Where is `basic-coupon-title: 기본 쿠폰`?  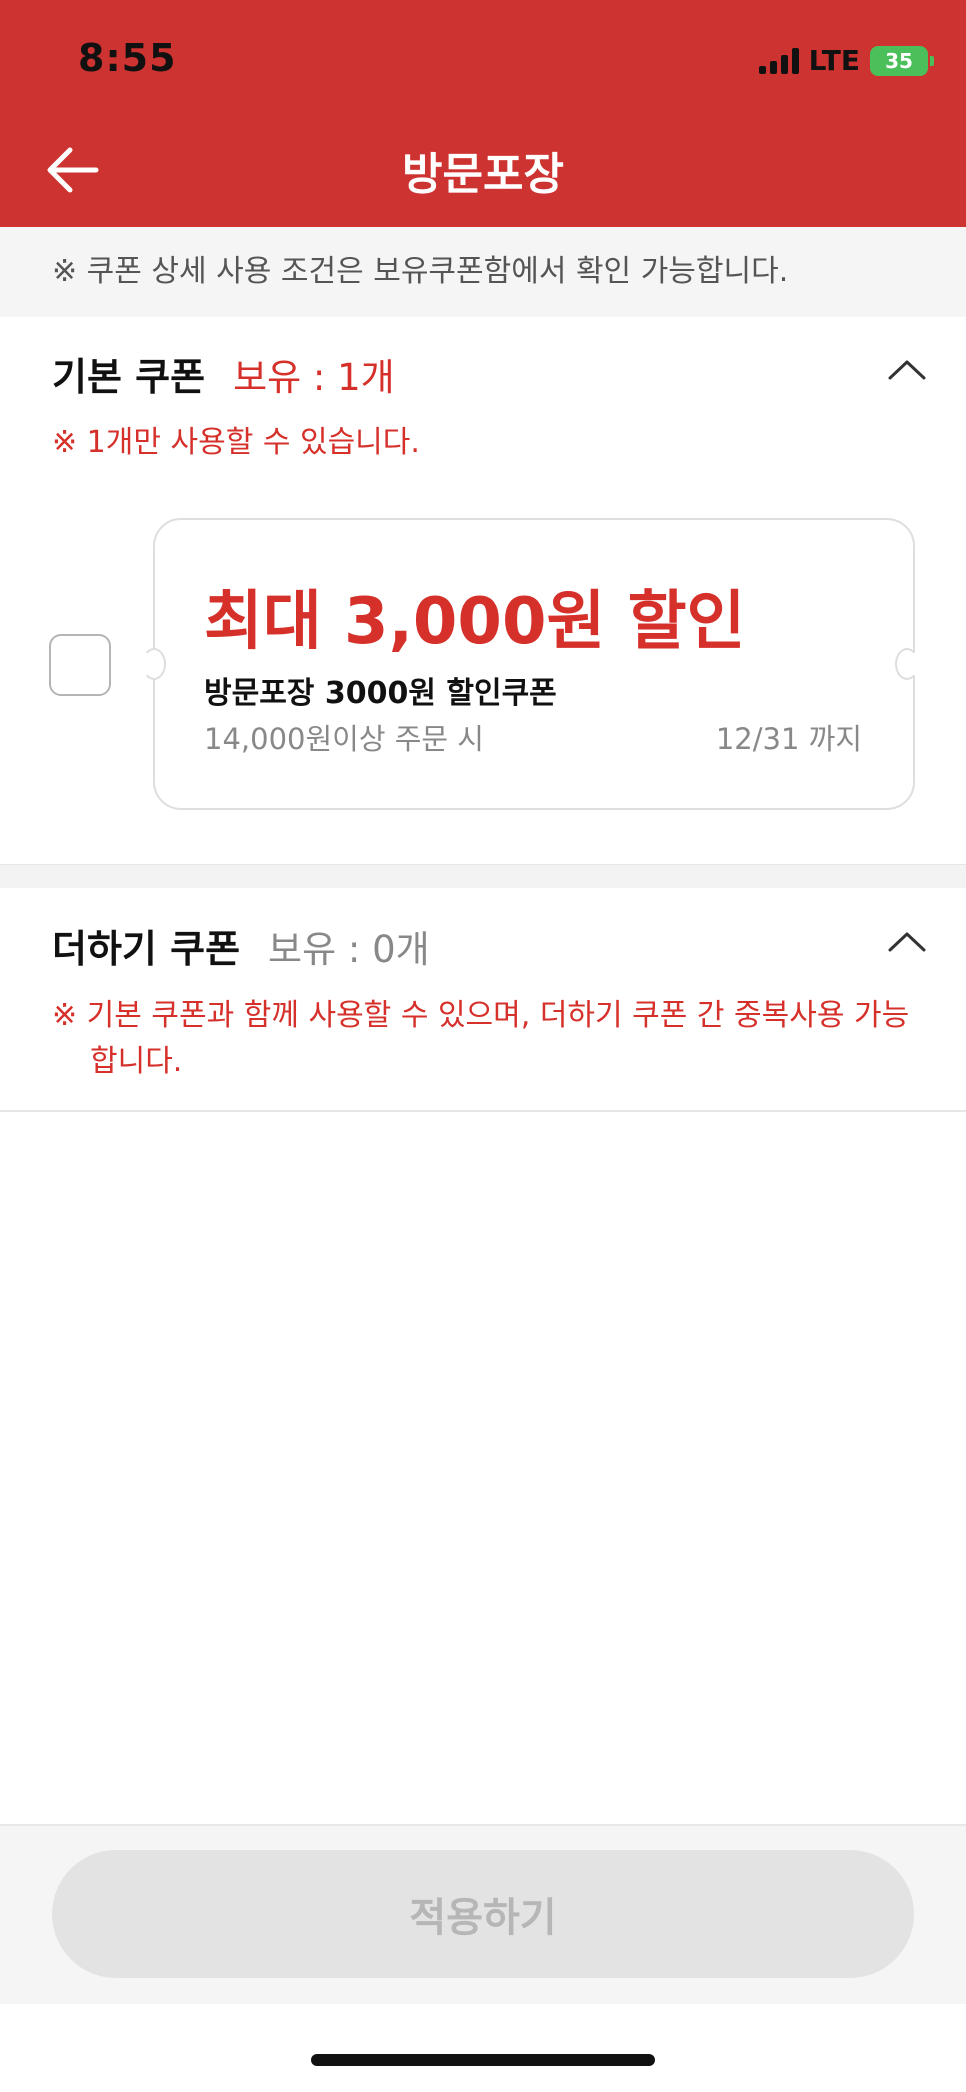
basic-coupon-title: 기본 쿠폰 is located at coordinates (129, 377).